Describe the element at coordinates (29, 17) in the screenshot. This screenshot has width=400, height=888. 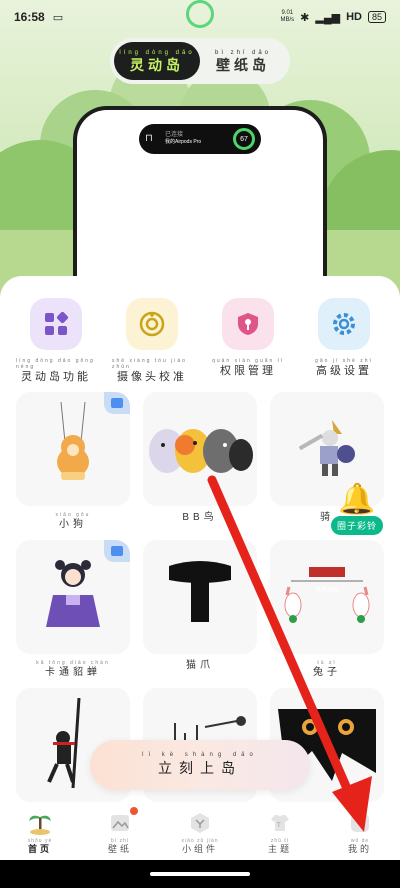
I see `status-time: 16:58` at that location.